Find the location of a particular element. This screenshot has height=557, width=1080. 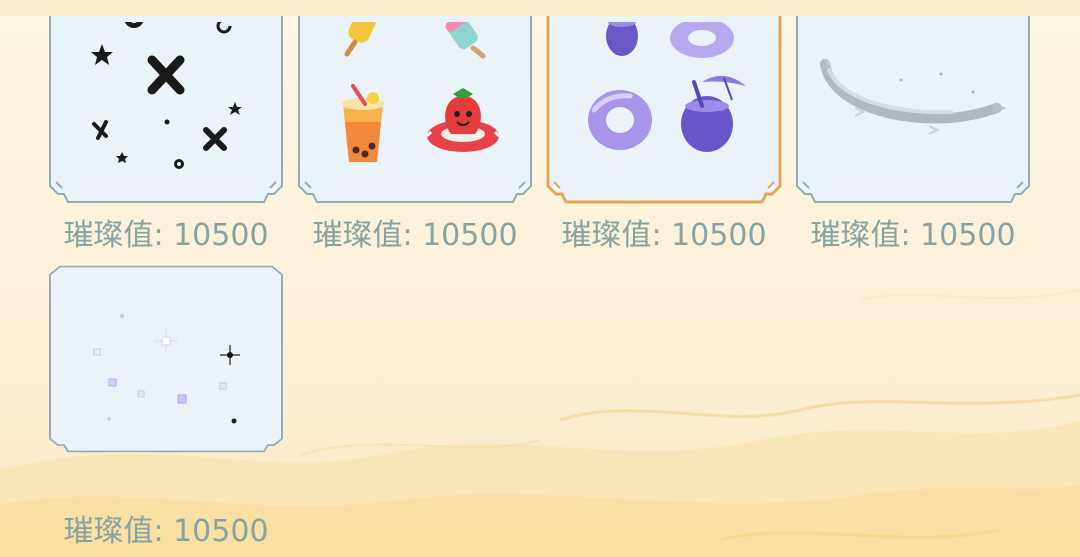

brilliance-value-4: 璀璨值: 10500 is located at coordinates (913, 235).